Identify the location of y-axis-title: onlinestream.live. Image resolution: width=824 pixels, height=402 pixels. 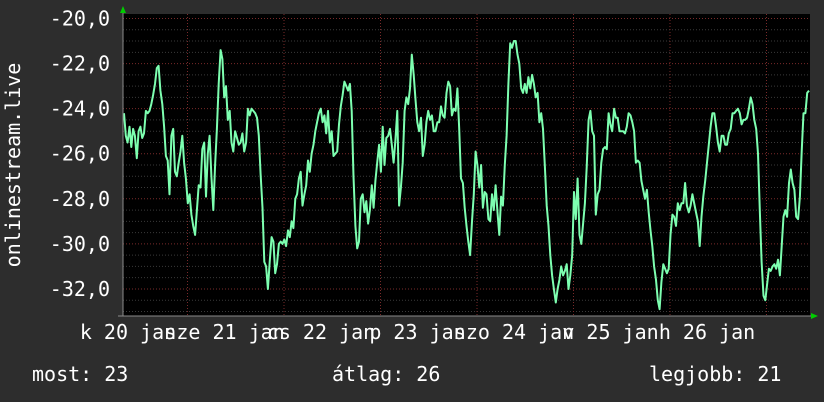
(13, 165).